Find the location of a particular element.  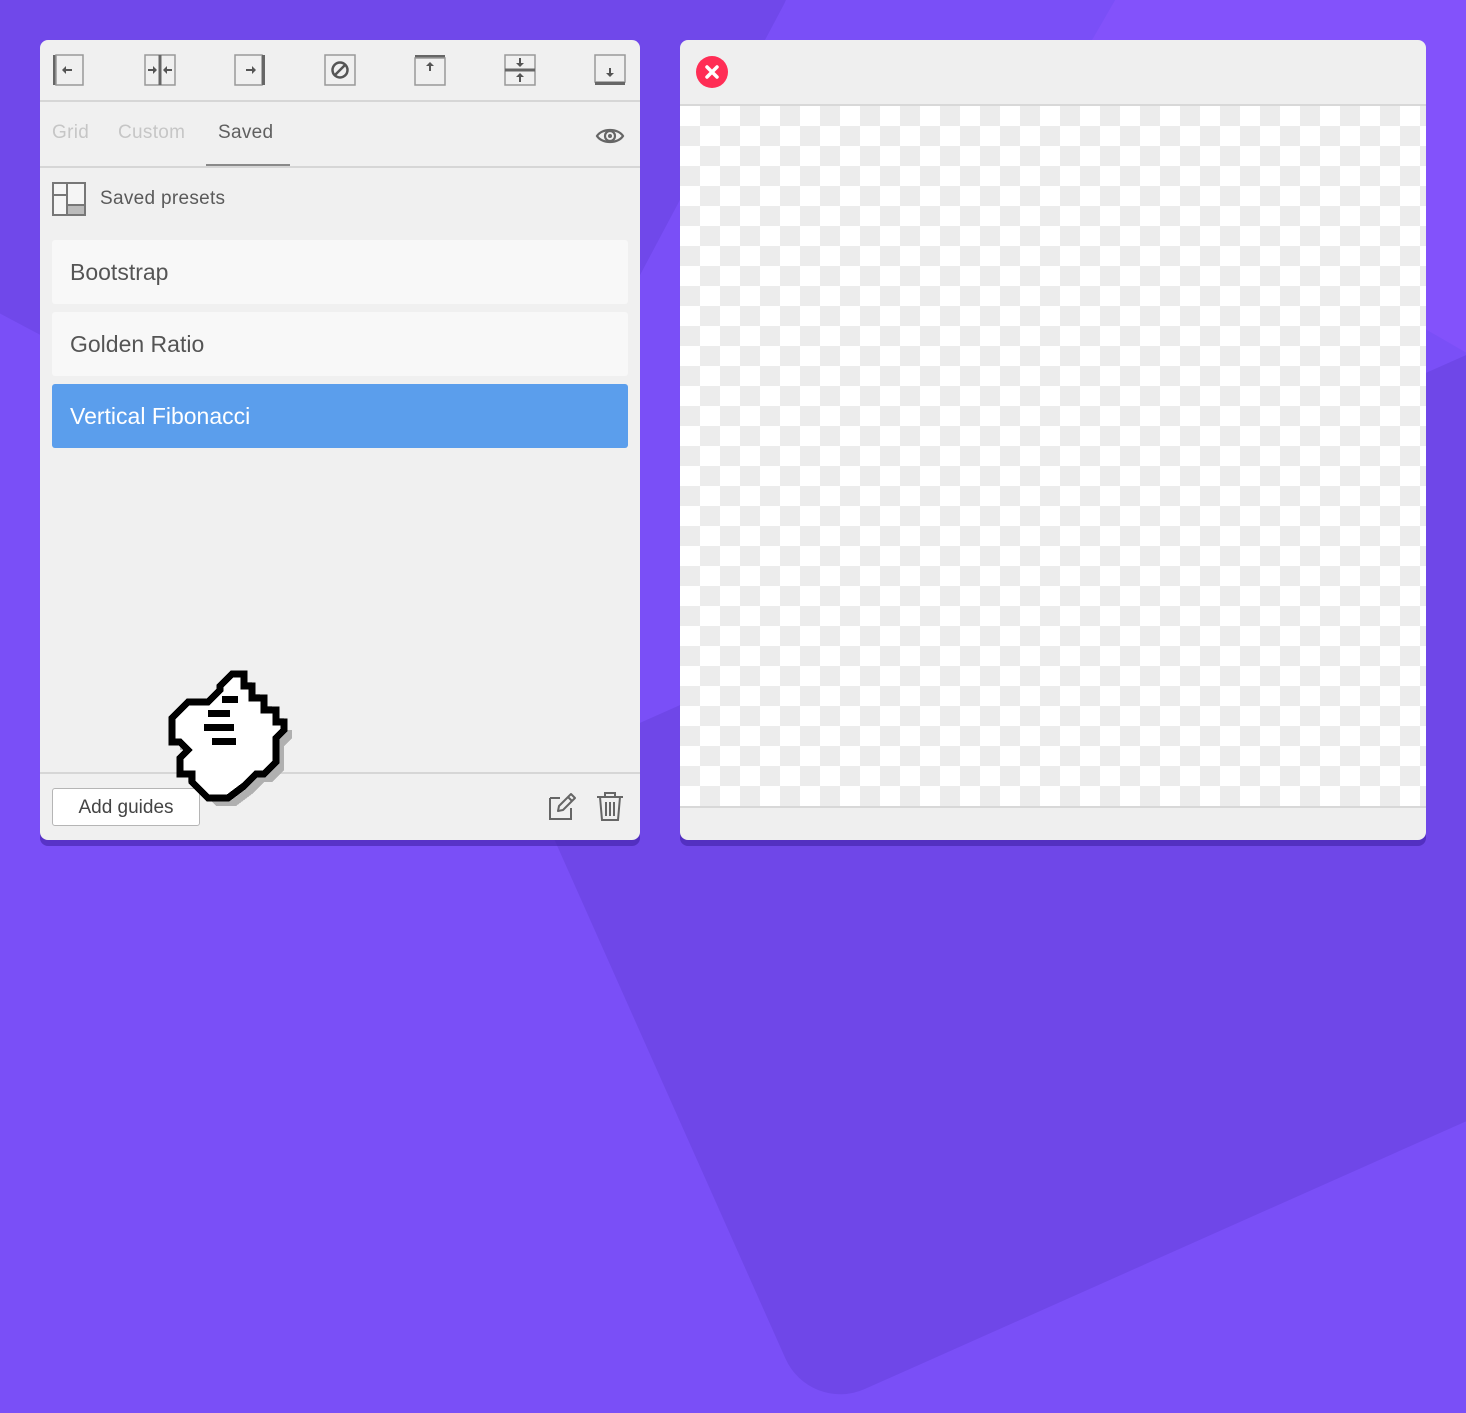

preset-item-vertical-fibonacci: Vertical Fibonacci is located at coordinates (340, 416).